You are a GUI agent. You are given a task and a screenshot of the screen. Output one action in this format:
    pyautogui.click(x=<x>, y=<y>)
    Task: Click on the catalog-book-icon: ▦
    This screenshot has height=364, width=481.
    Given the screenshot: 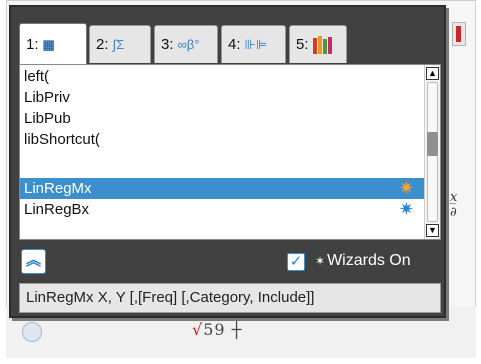 What is the action you would take?
    pyautogui.click(x=48, y=44)
    